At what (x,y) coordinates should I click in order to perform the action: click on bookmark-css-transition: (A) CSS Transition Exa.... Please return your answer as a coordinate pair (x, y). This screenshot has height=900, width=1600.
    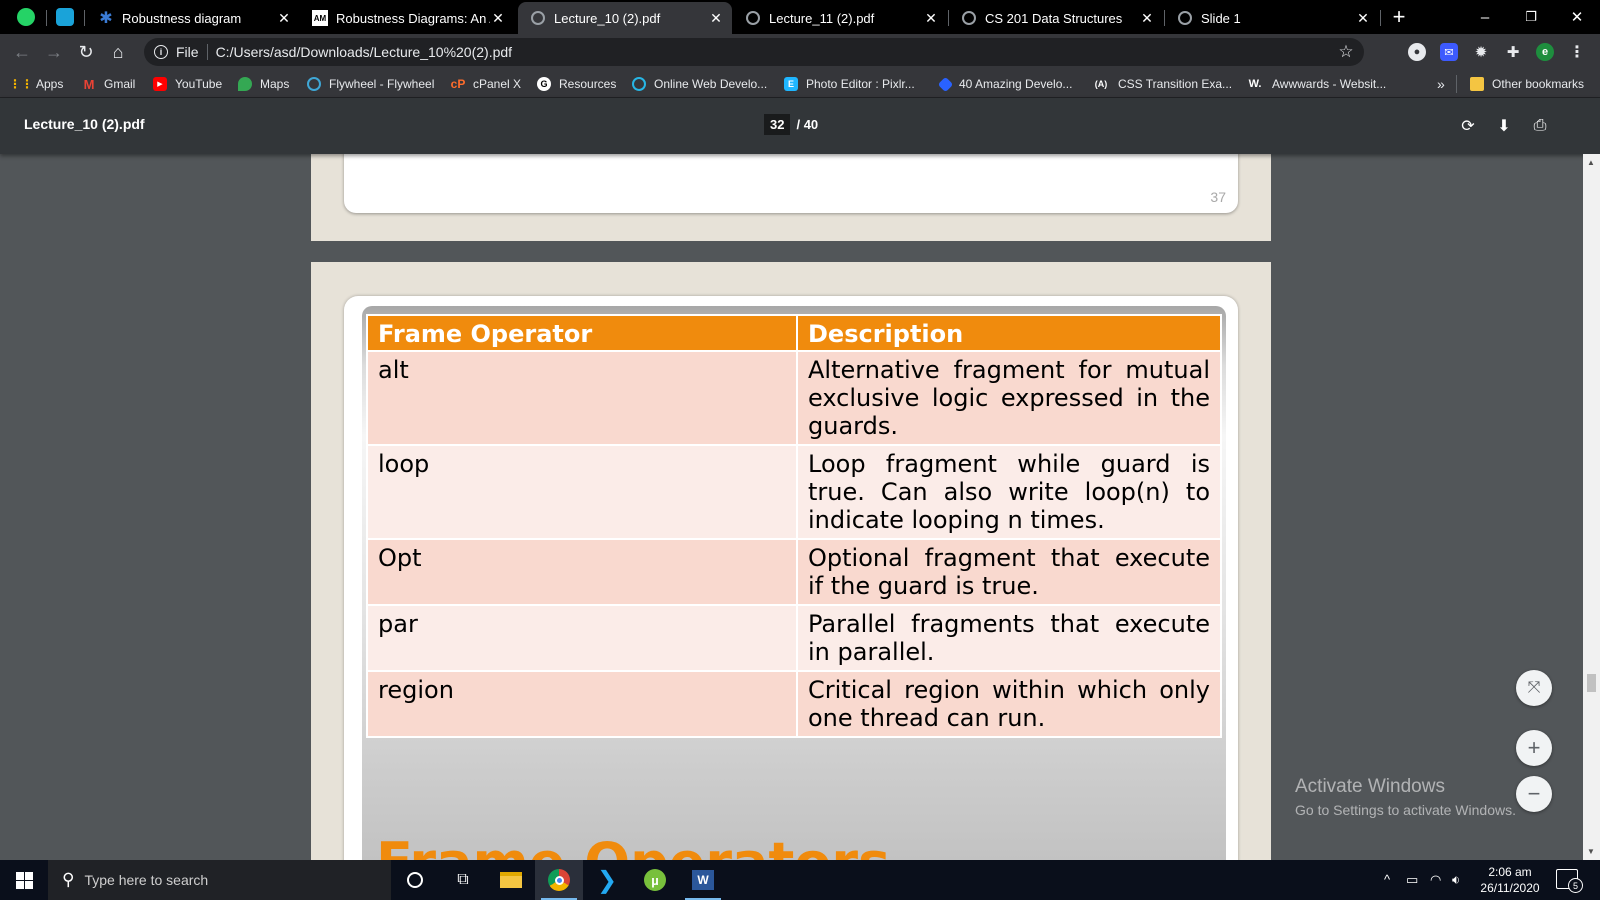
    Looking at the image, I should click on (1162, 84).